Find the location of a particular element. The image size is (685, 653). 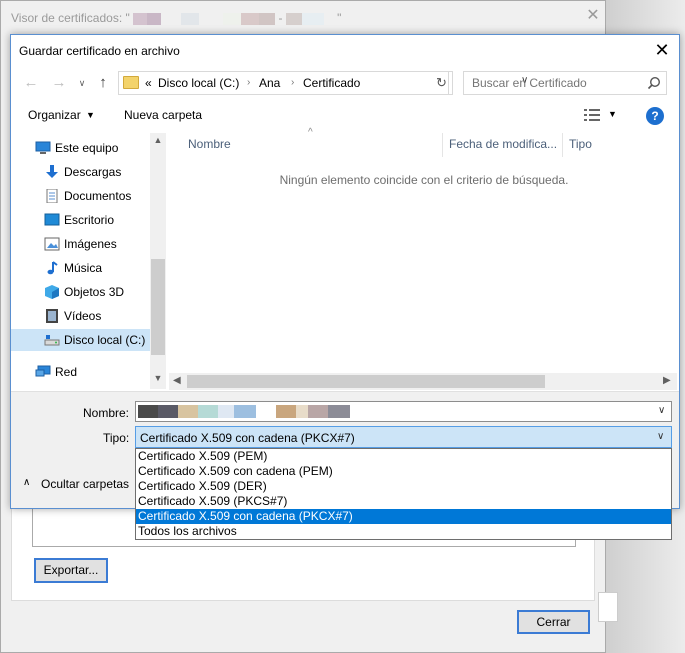

type-option: Certificado X.509 (PKCS#7) is located at coordinates (403, 501).